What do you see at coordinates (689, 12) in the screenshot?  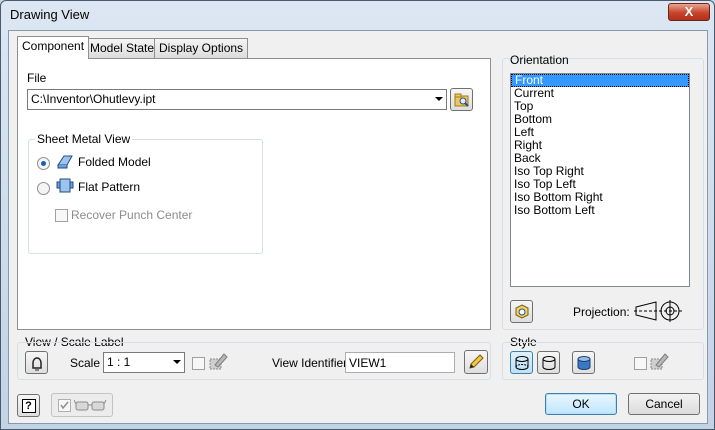 I see `close-button: X` at bounding box center [689, 12].